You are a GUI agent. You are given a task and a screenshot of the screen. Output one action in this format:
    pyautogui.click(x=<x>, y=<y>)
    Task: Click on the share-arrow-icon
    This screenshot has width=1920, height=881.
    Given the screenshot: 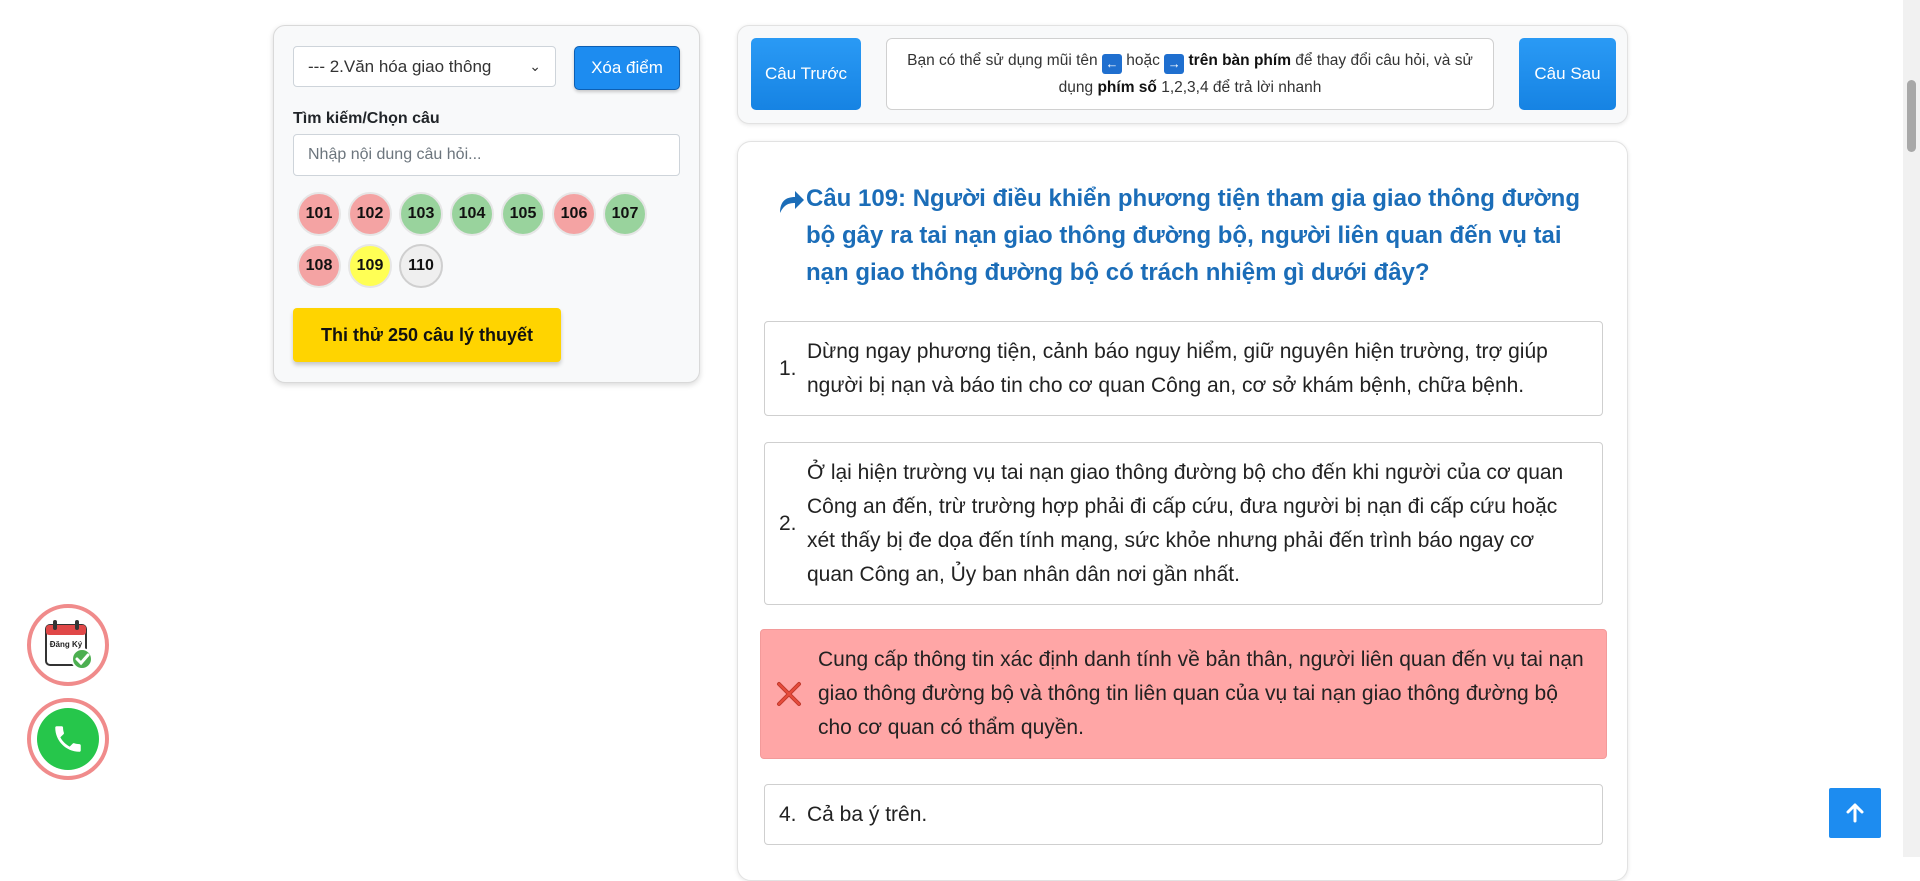 What is the action you would take?
    pyautogui.click(x=792, y=202)
    